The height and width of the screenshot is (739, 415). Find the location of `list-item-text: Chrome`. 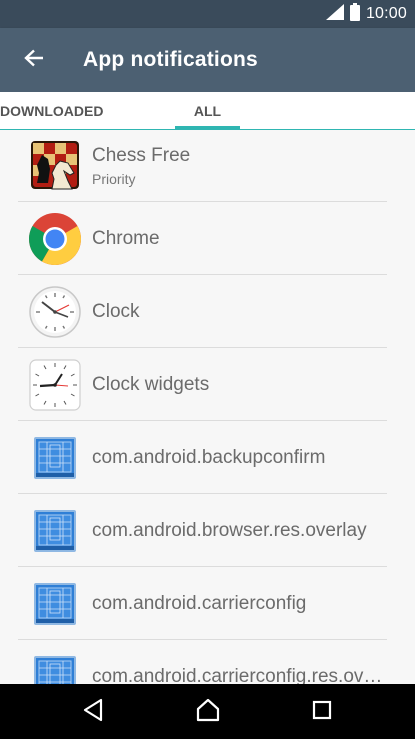

list-item-text: Chrome is located at coordinates (241, 238).